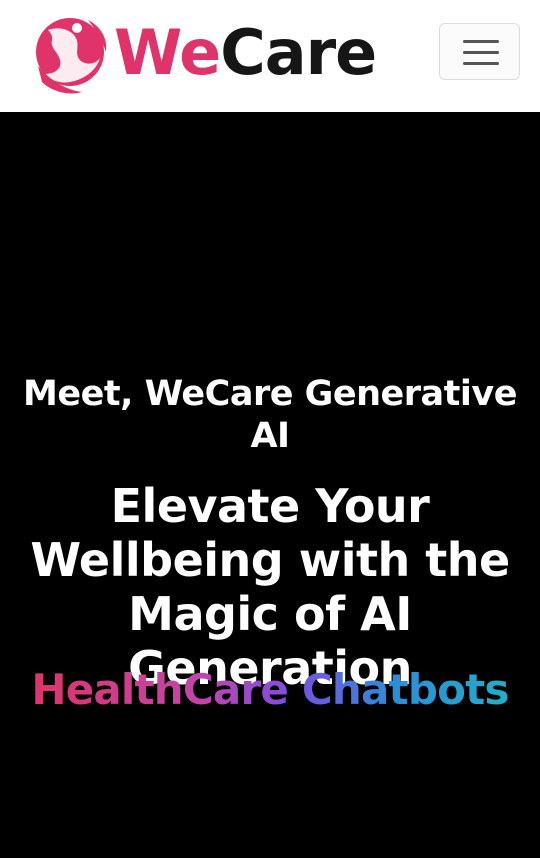 This screenshot has width=540, height=858. I want to click on brand-wordmark: WeCare, so click(245, 53).